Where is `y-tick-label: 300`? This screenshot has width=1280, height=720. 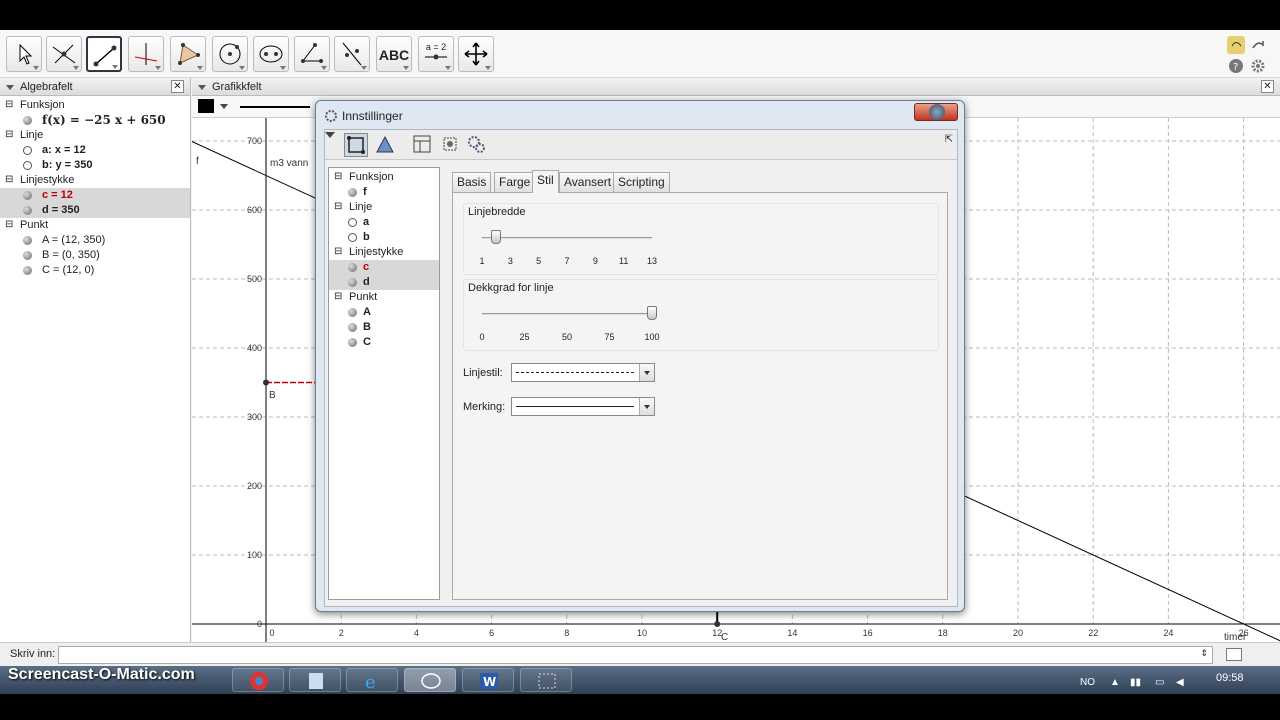 y-tick-label: 300 is located at coordinates (254, 417).